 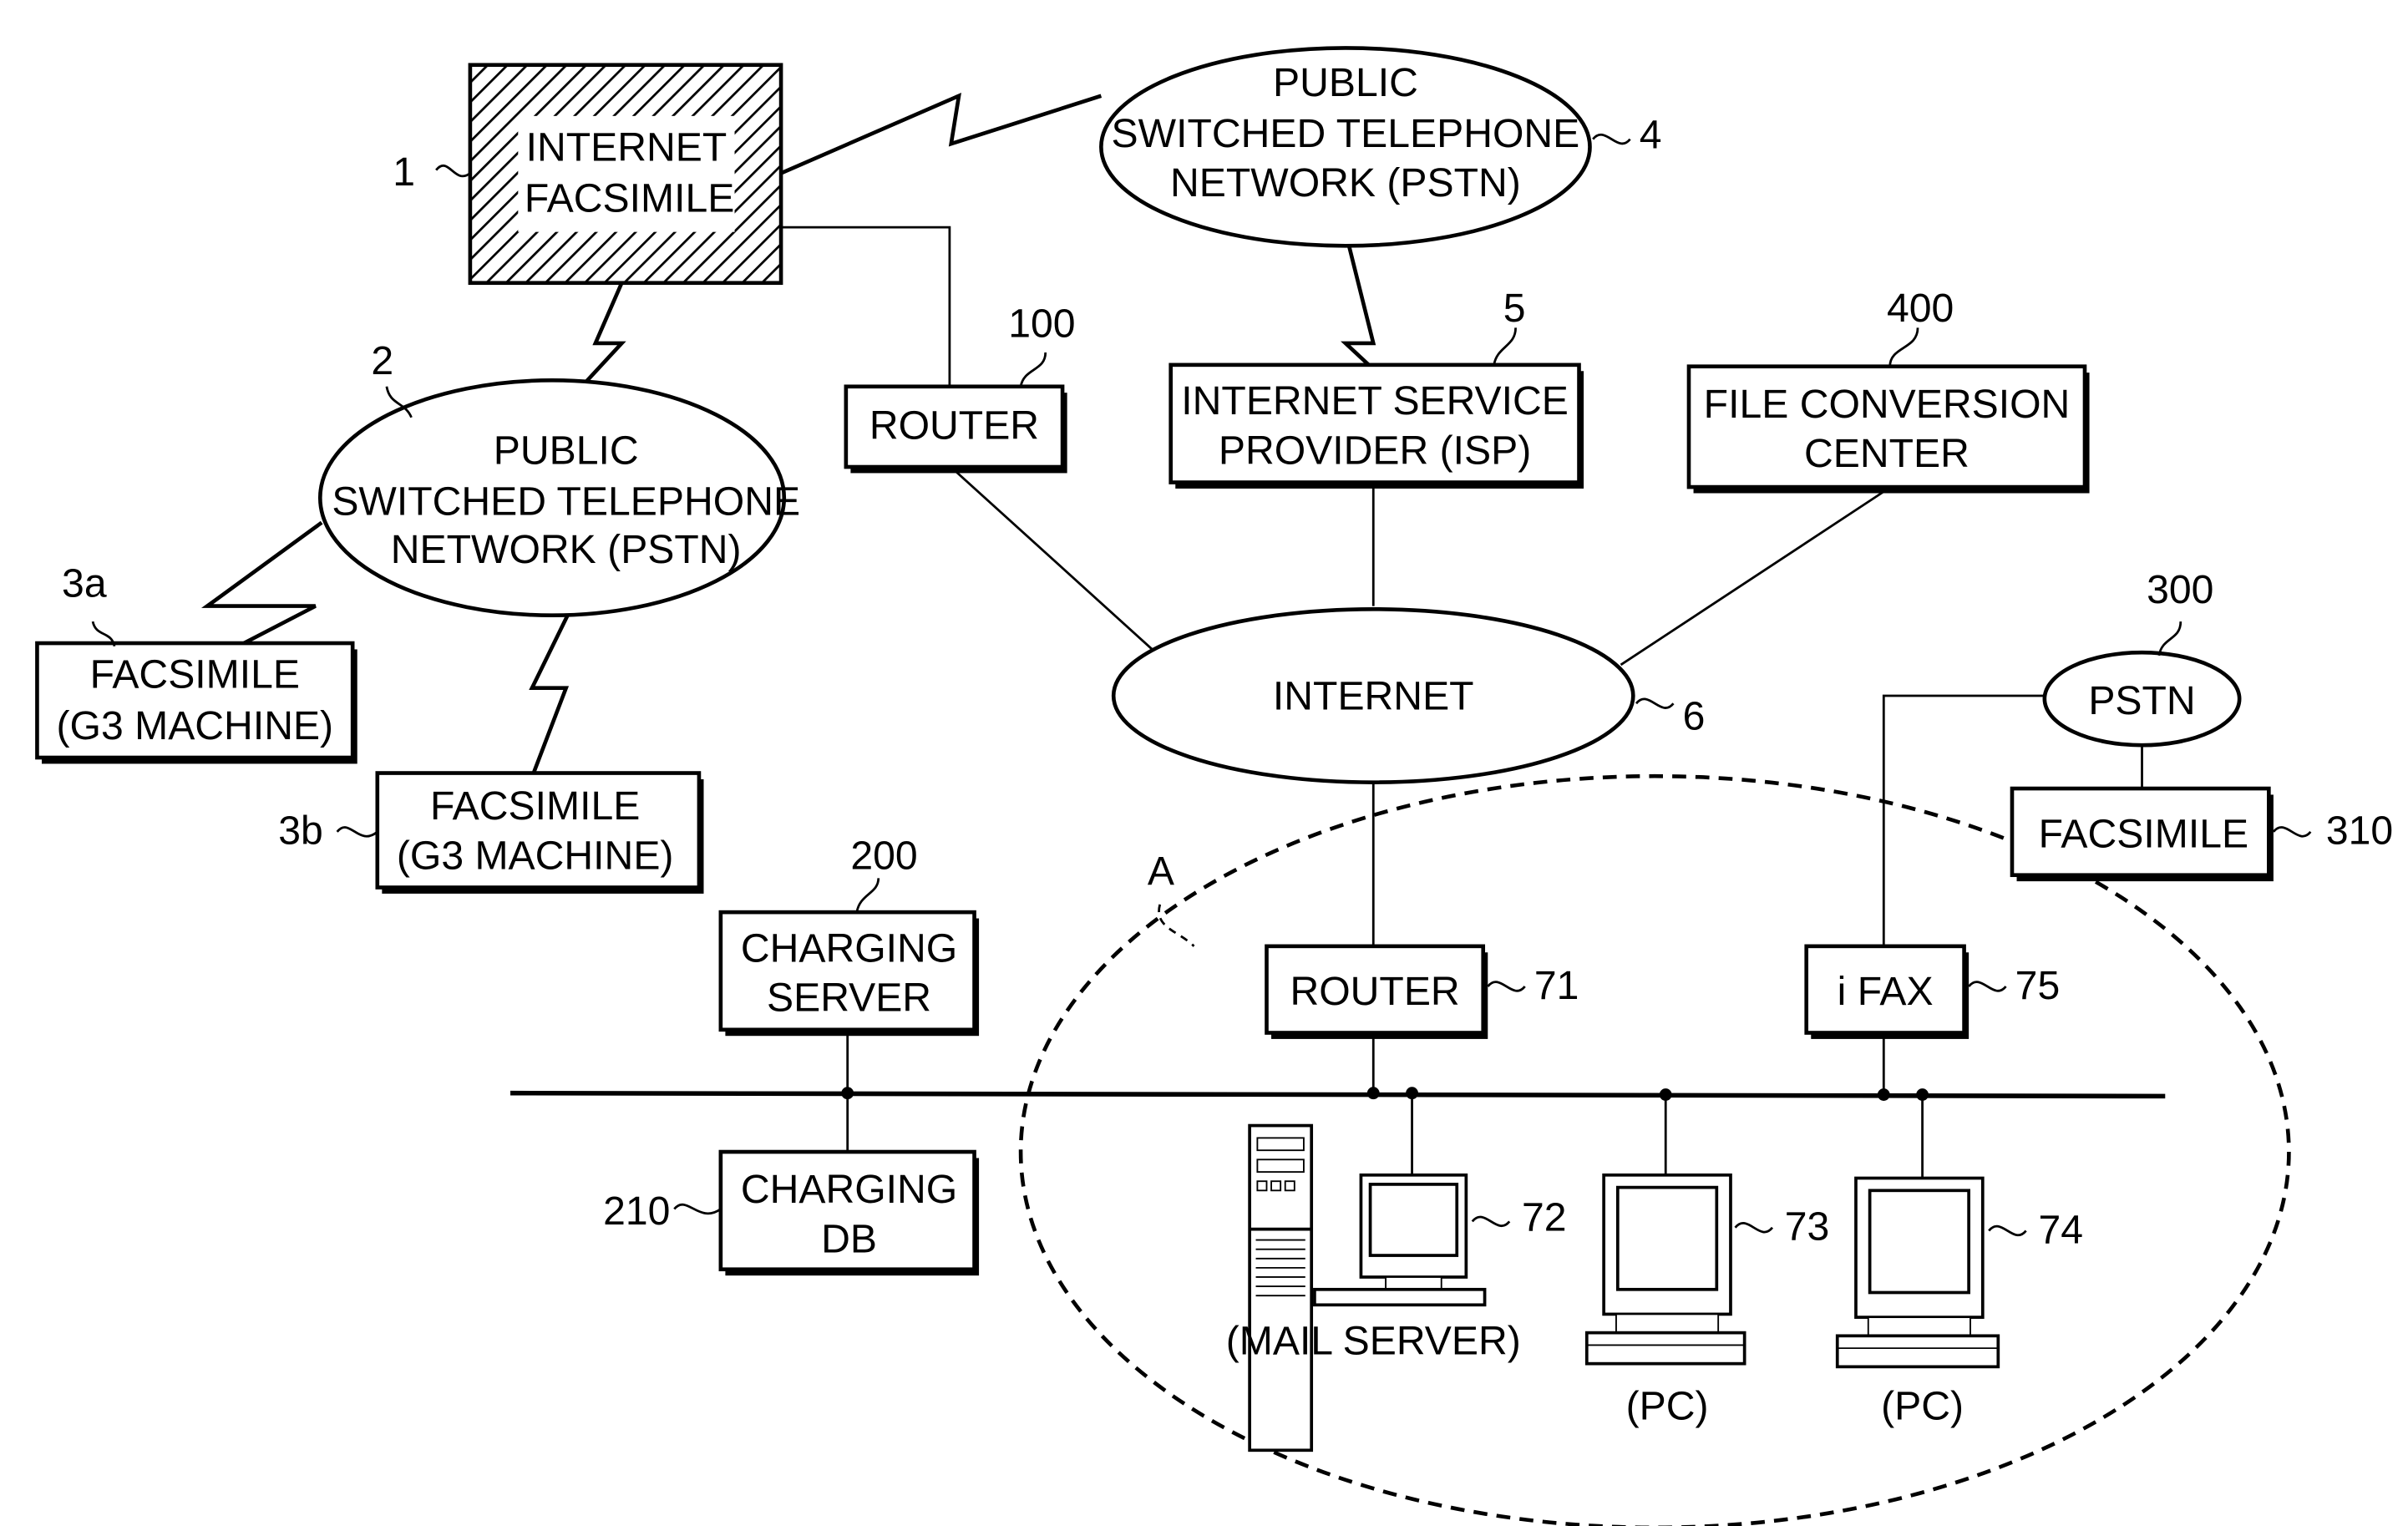 I want to click on facsimile-310-node: FACSIMILE, so click(x=2142, y=834).